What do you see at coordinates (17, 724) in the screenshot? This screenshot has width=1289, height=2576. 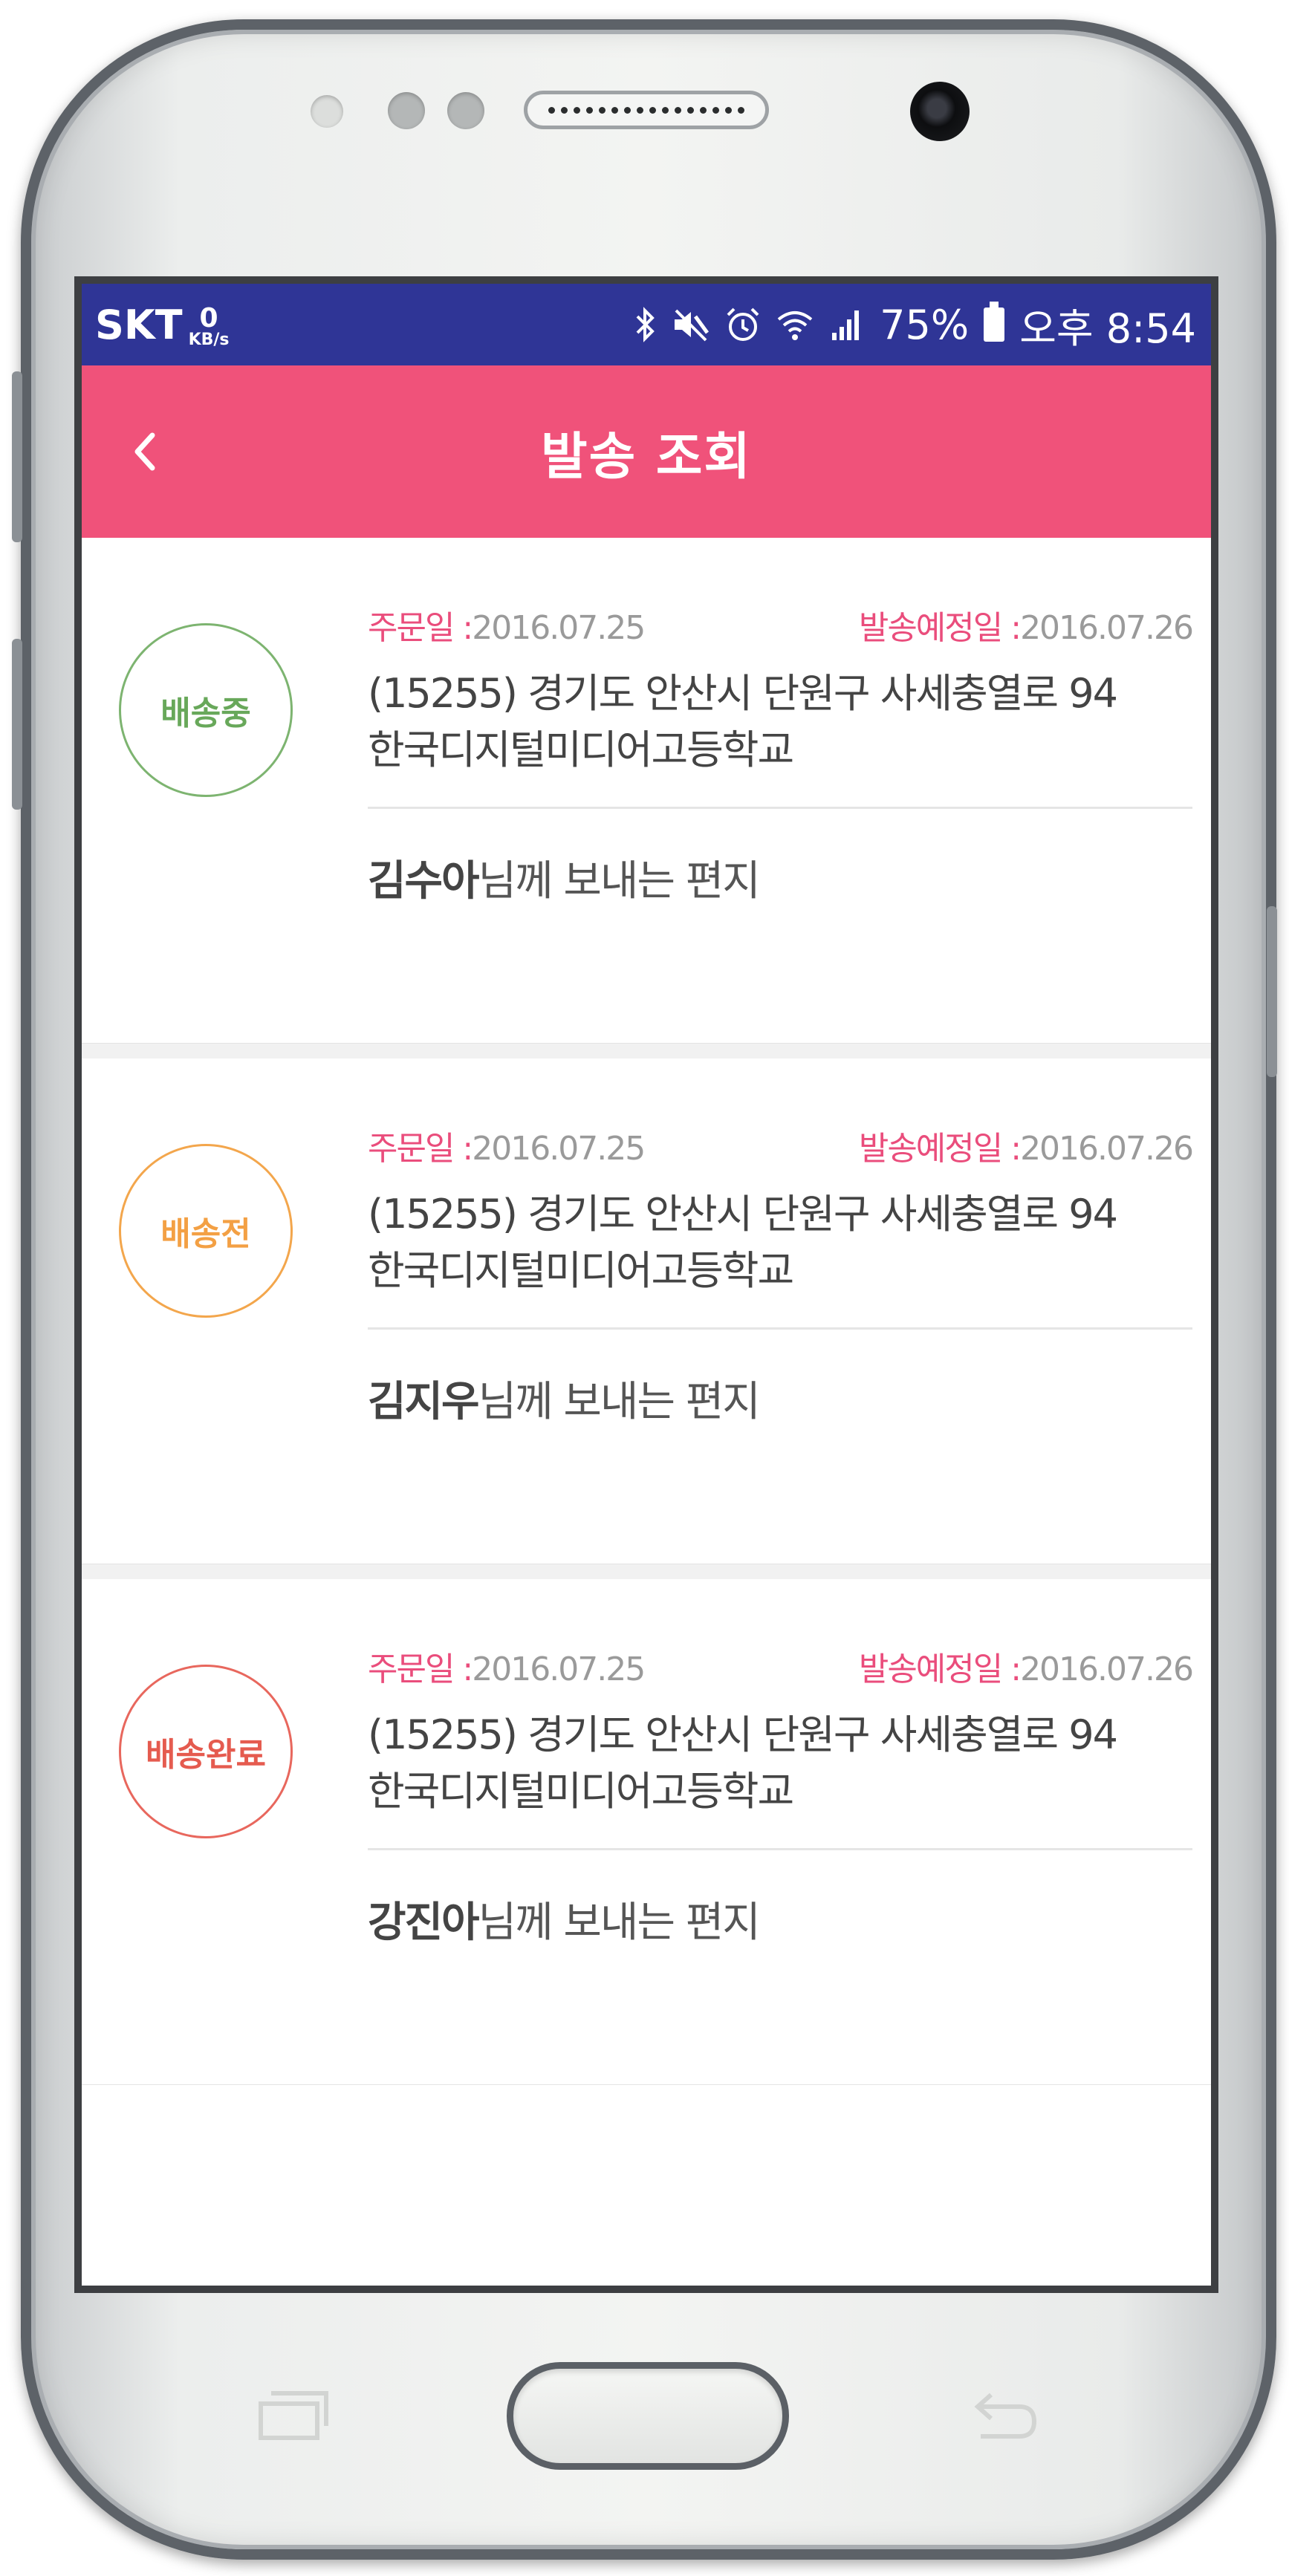 I see `volume-down-key` at bounding box center [17, 724].